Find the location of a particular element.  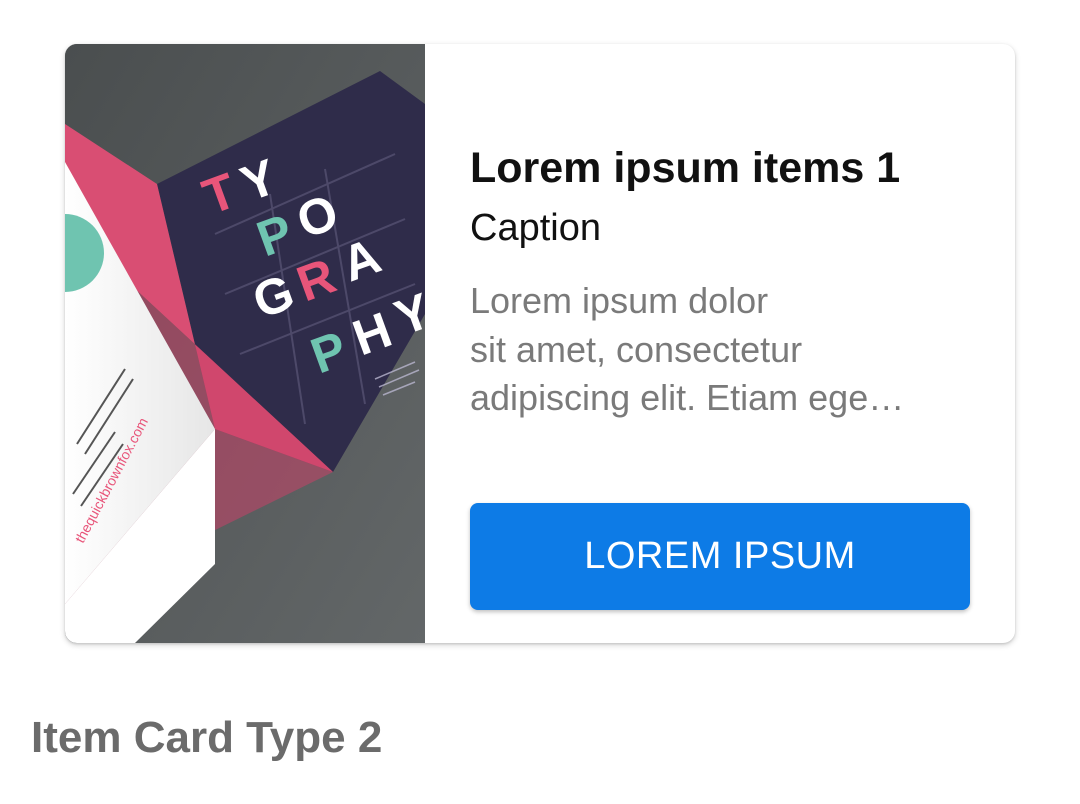

card-title: Lorem ipsum items 1 is located at coordinates (685, 168).